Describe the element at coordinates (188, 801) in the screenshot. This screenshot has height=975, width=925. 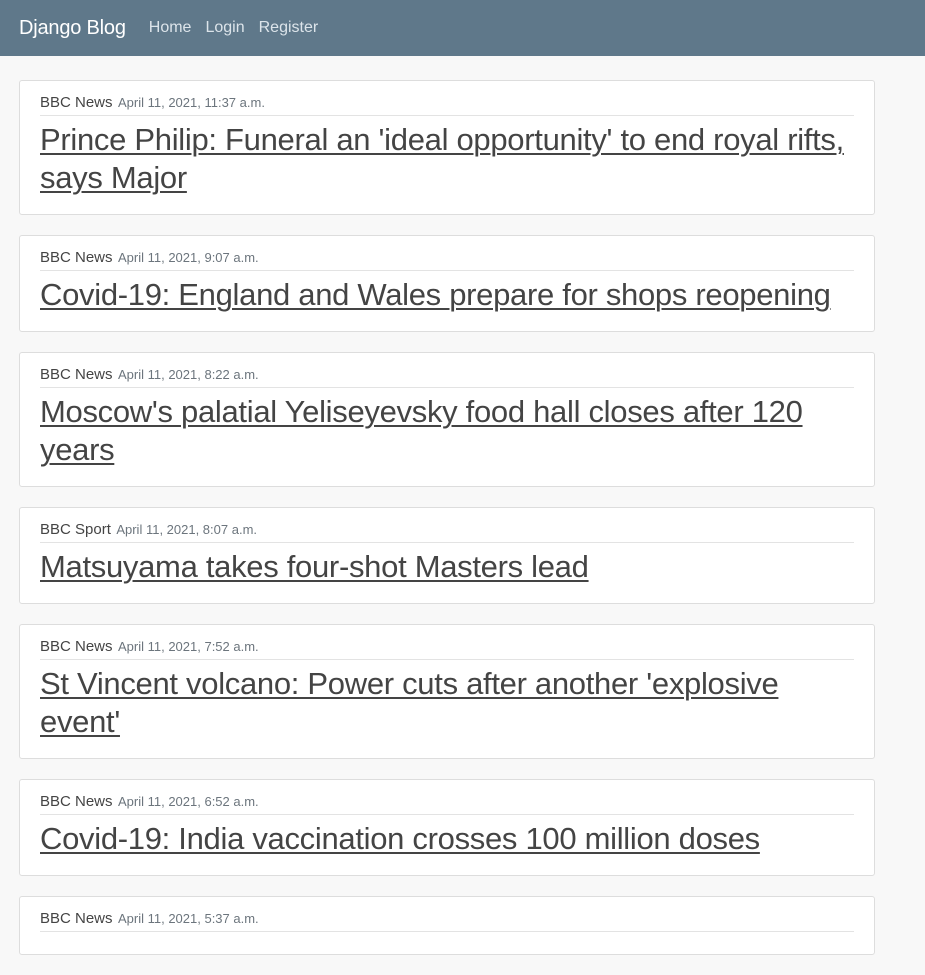
I see `post-date: April 11, 2021, 6:52 a.m.` at that location.